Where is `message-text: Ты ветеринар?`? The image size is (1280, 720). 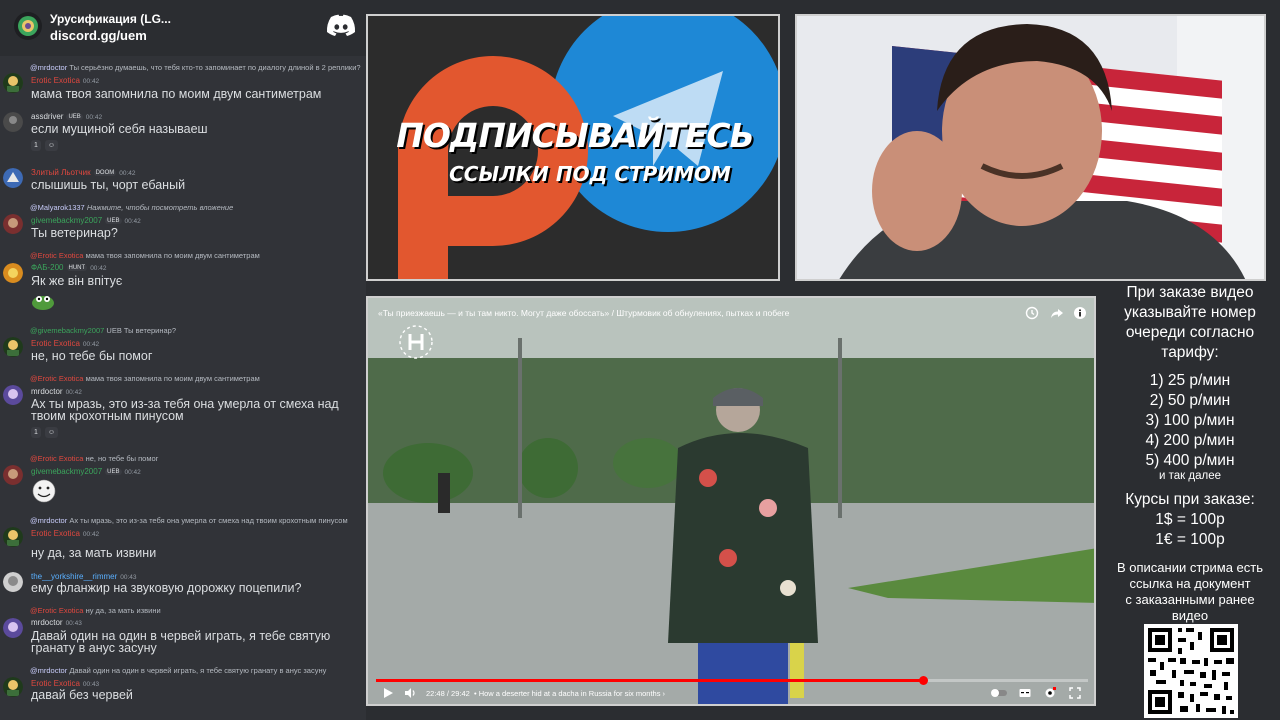
message-text: Ты ветеринар? is located at coordinates (74, 233).